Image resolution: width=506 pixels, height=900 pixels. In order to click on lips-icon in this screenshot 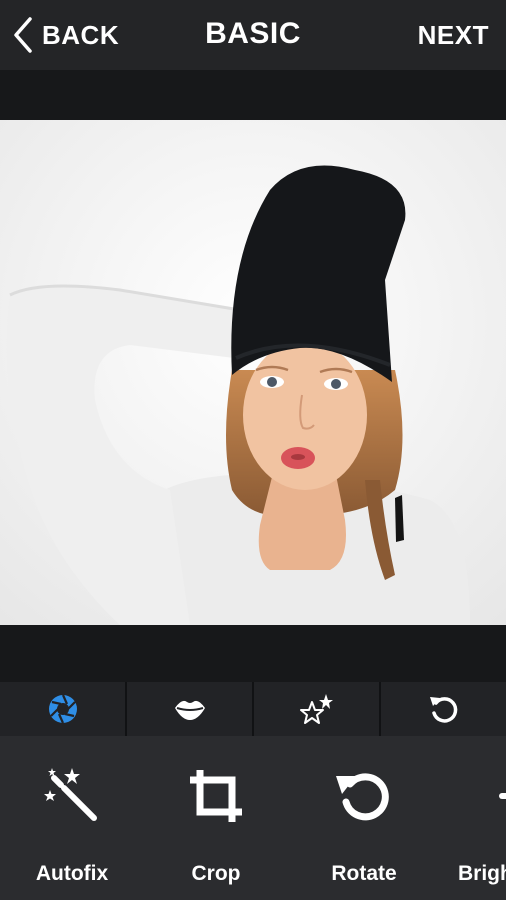, I will do `click(189, 710)`.